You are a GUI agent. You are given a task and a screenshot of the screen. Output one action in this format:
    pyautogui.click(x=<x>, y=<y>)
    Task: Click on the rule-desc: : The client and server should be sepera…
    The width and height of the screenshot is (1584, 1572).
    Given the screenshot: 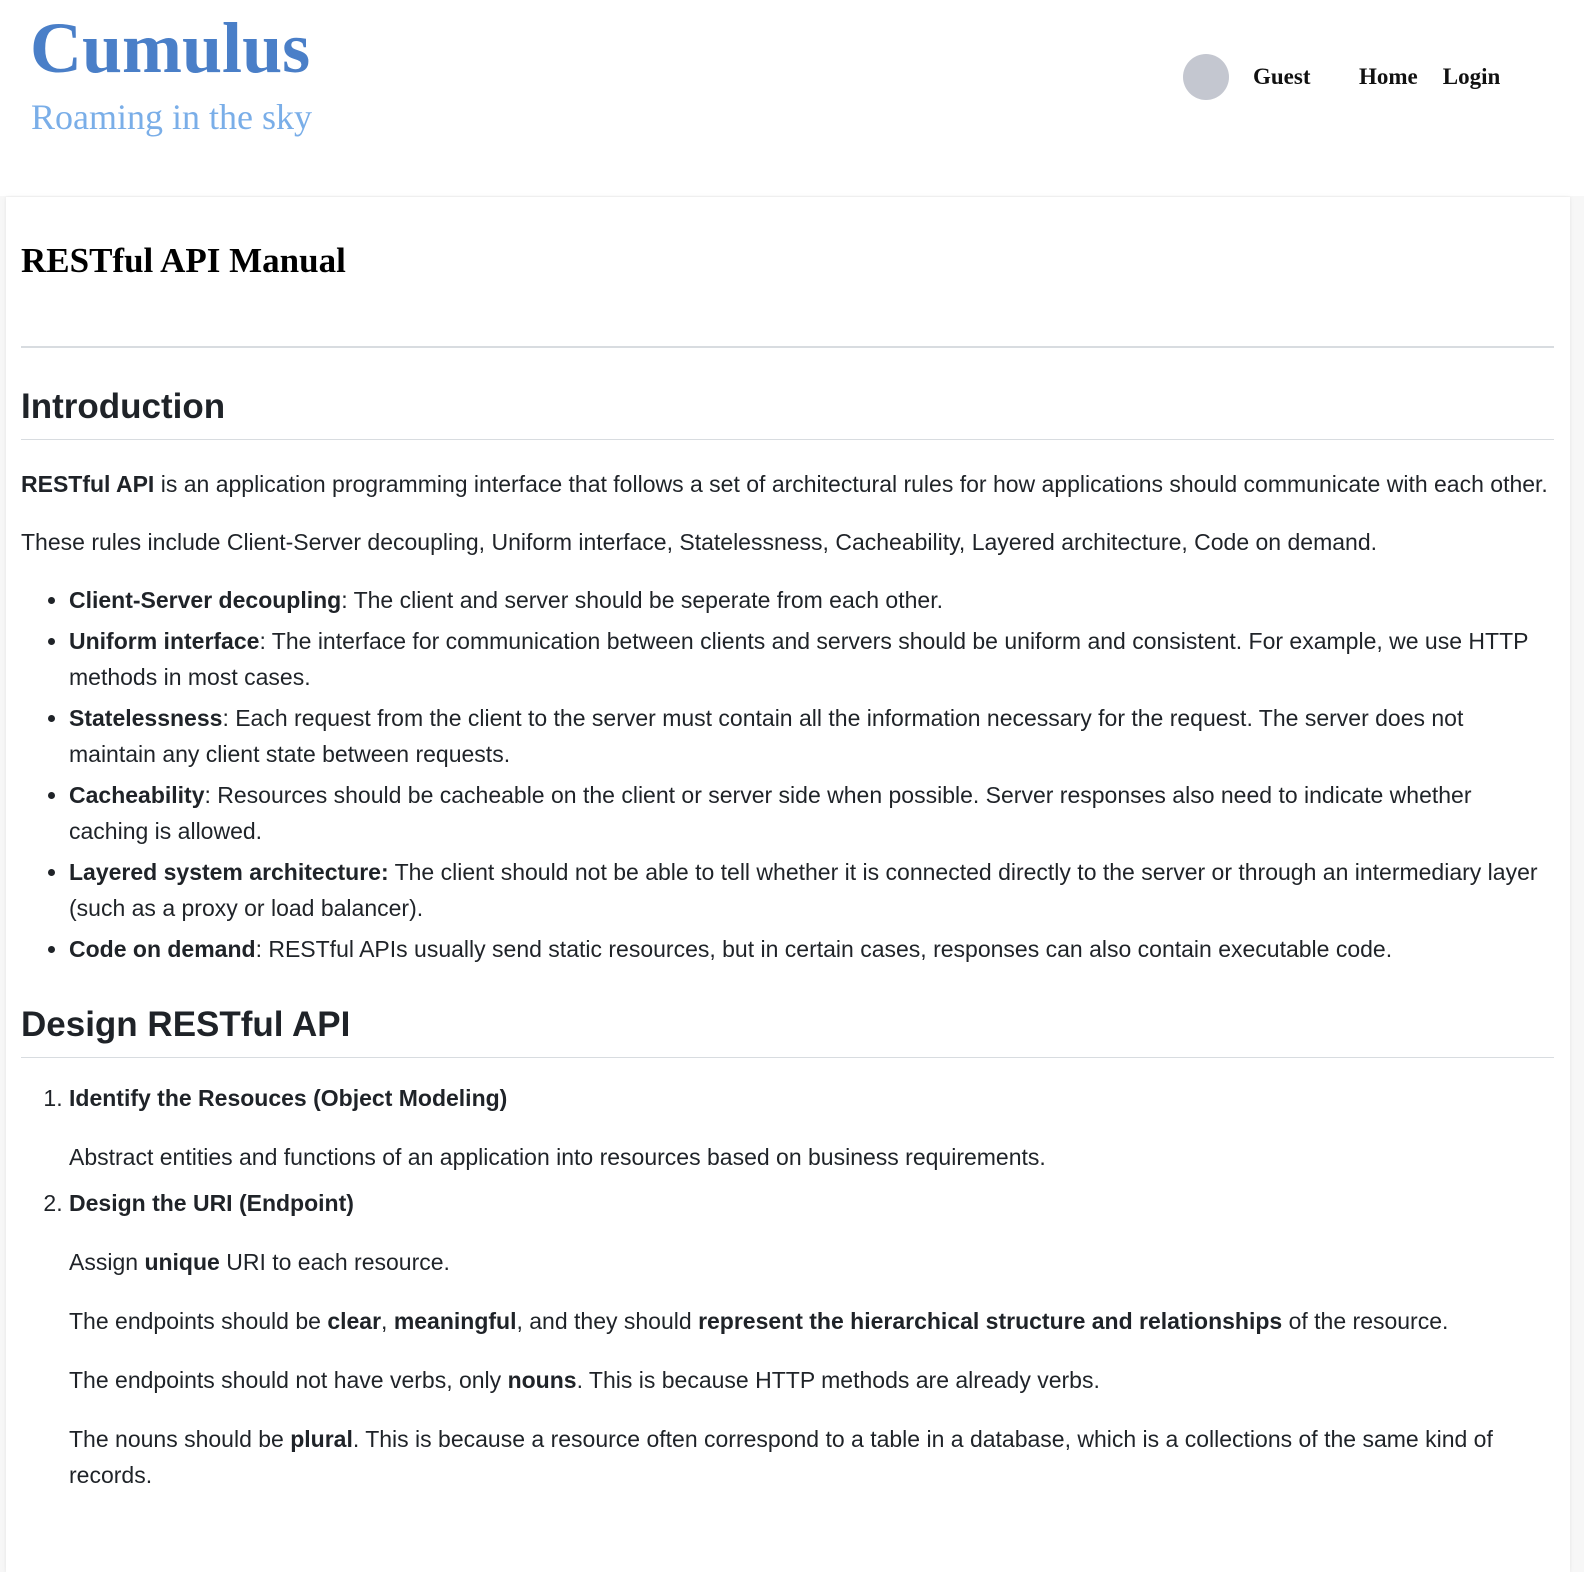 What is the action you would take?
    pyautogui.click(x=642, y=600)
    